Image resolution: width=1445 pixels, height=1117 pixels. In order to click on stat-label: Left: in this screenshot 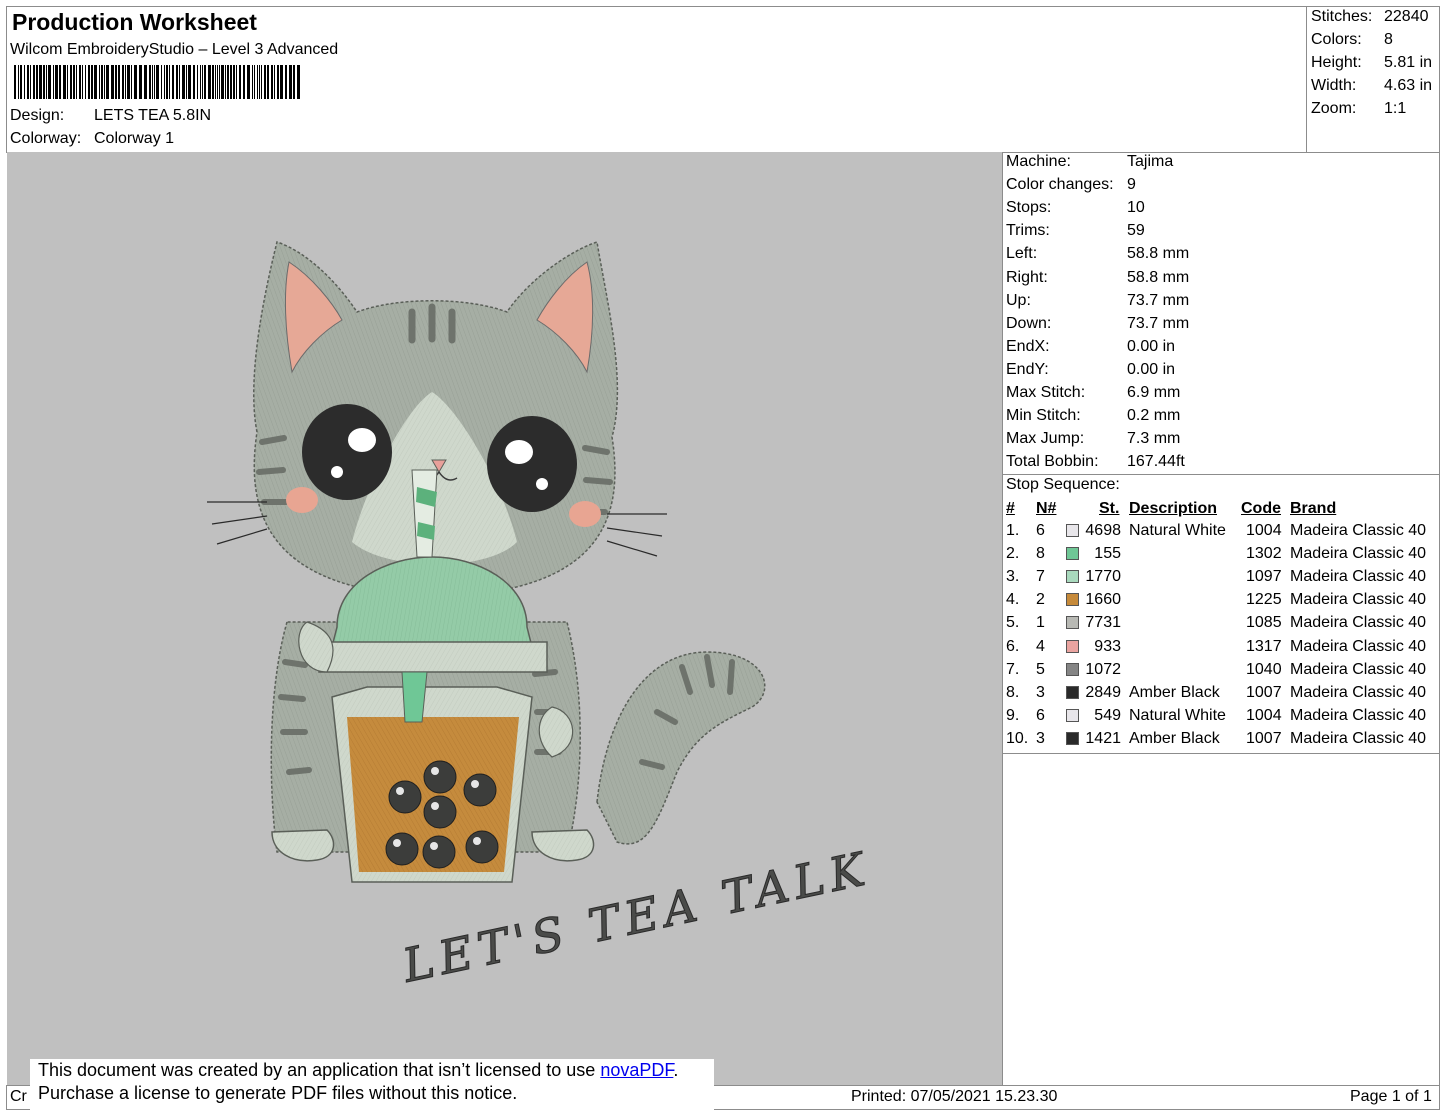, I will do `click(1022, 254)`.